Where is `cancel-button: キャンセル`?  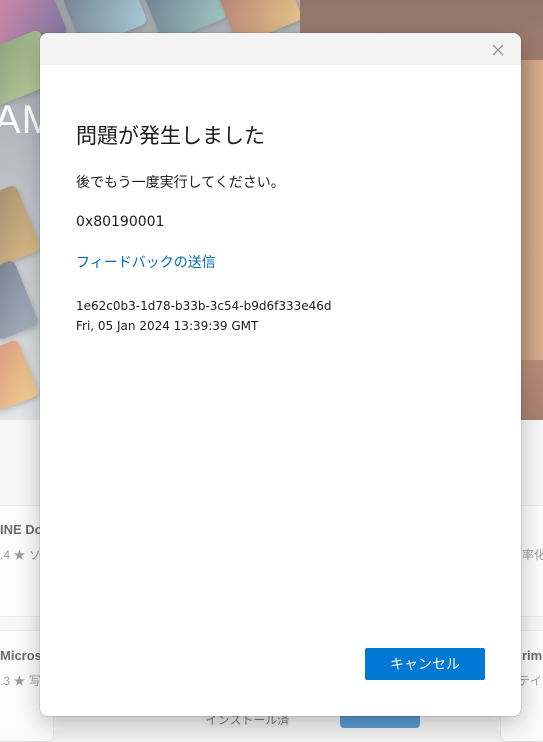 cancel-button: キャンセル is located at coordinates (425, 664).